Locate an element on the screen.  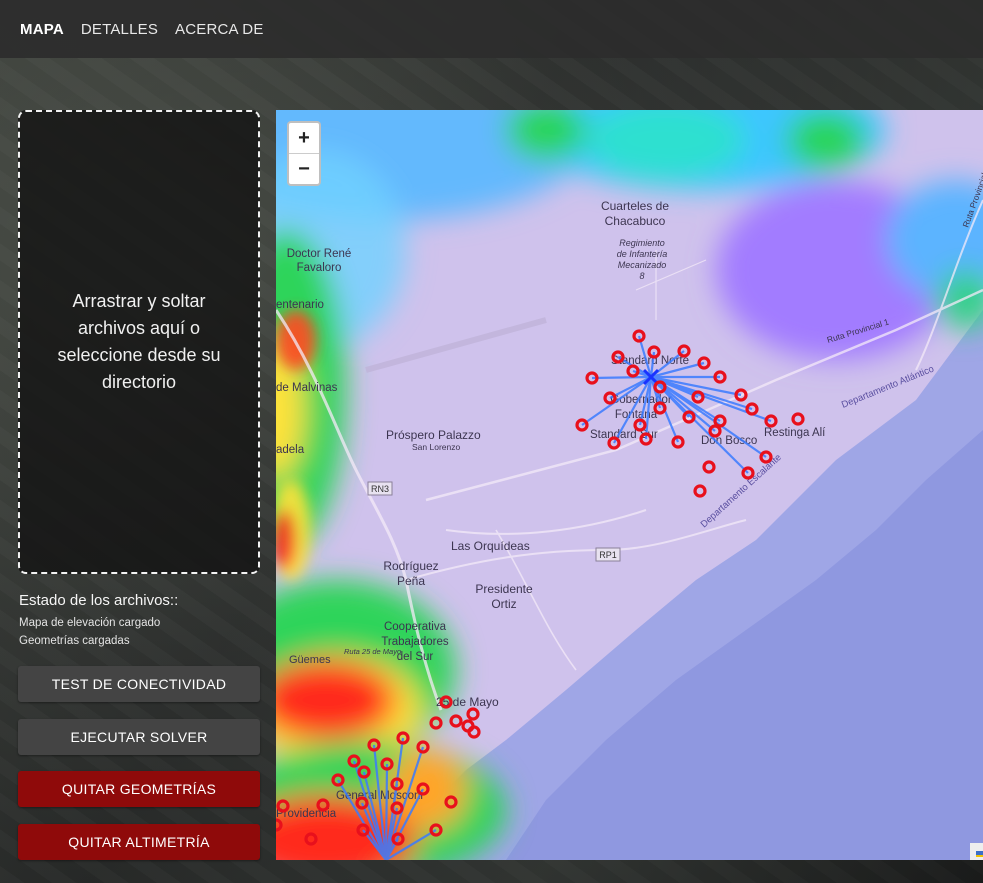
label-adela: adela is located at coordinates (290, 450).